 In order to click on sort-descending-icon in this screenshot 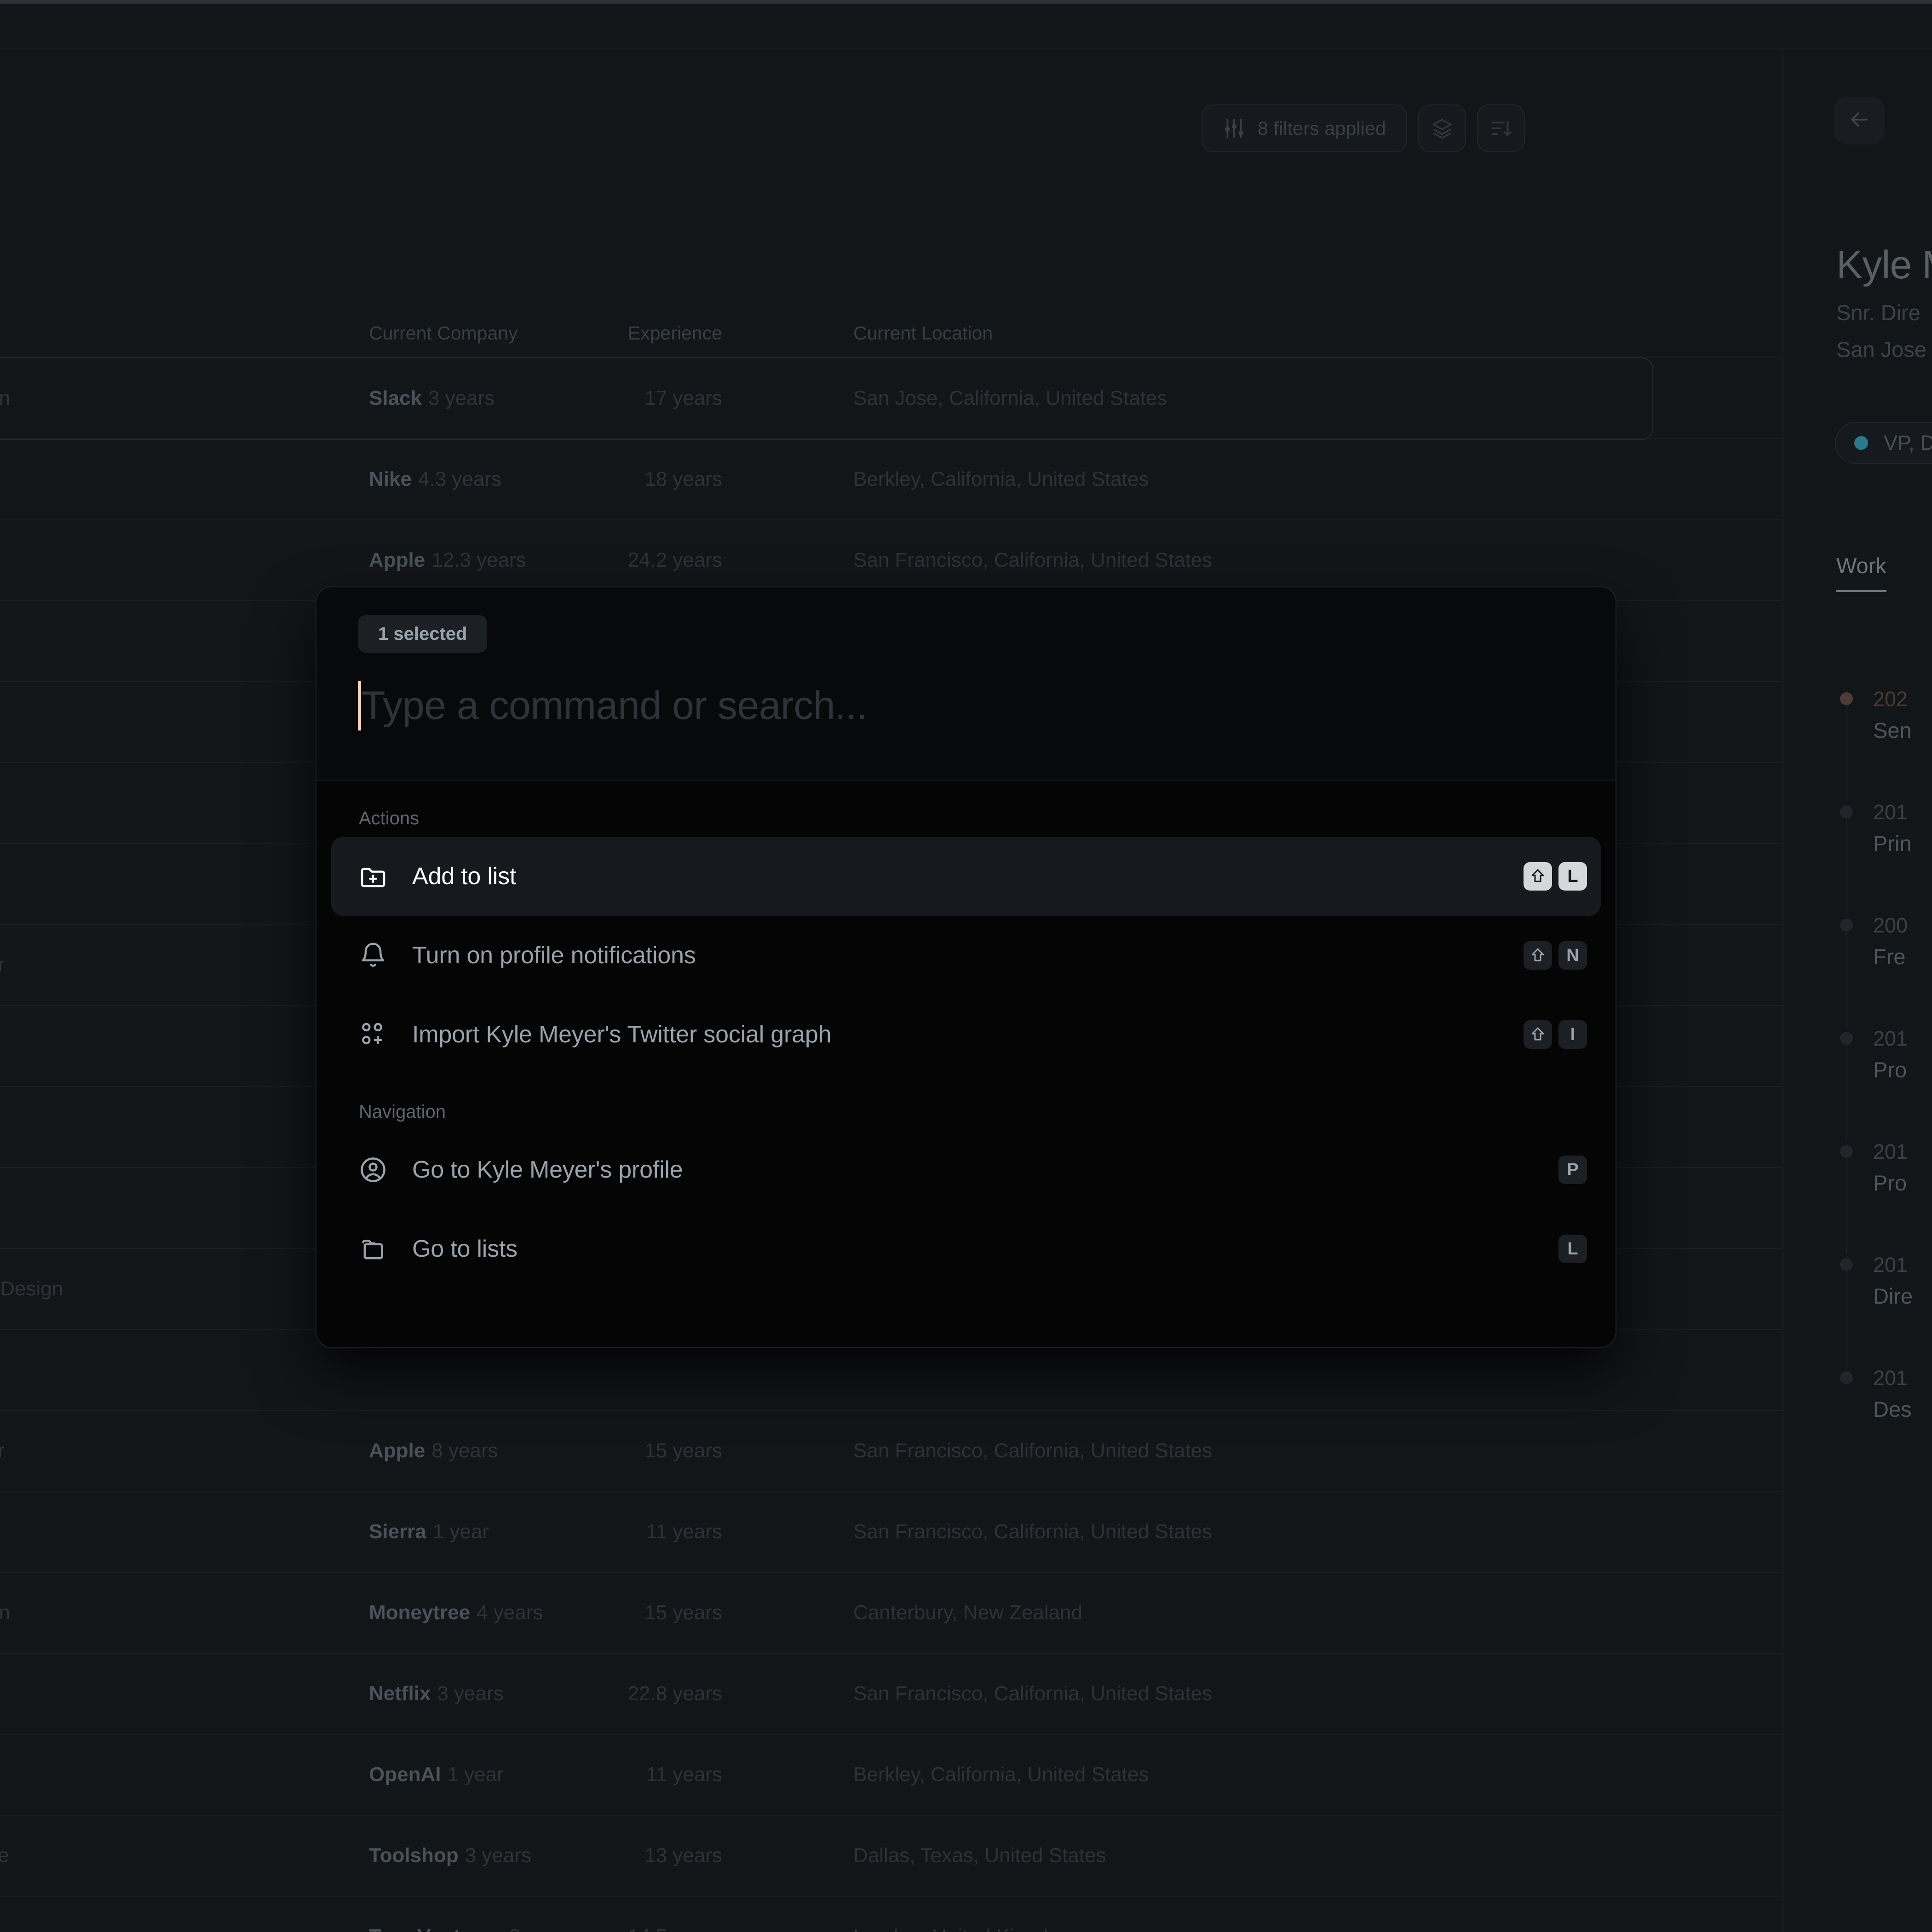, I will do `click(1500, 128)`.